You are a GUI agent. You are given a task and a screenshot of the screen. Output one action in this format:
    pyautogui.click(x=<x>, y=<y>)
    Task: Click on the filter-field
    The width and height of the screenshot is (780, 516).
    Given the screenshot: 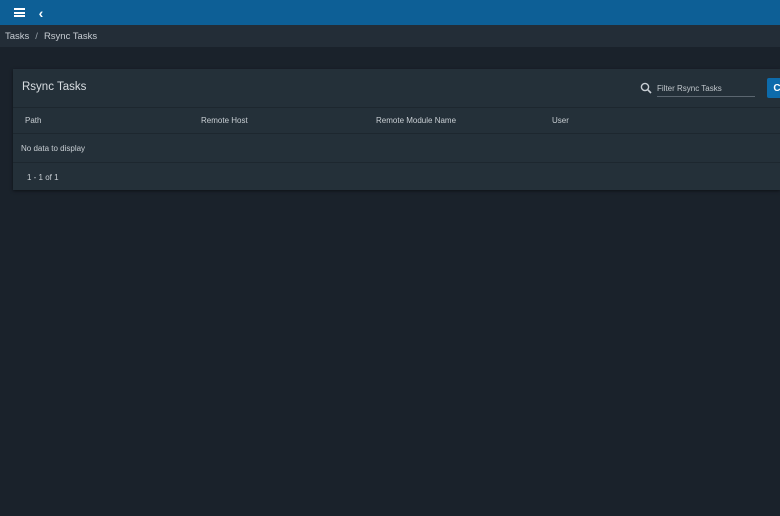 What is the action you would take?
    pyautogui.click(x=705, y=88)
    